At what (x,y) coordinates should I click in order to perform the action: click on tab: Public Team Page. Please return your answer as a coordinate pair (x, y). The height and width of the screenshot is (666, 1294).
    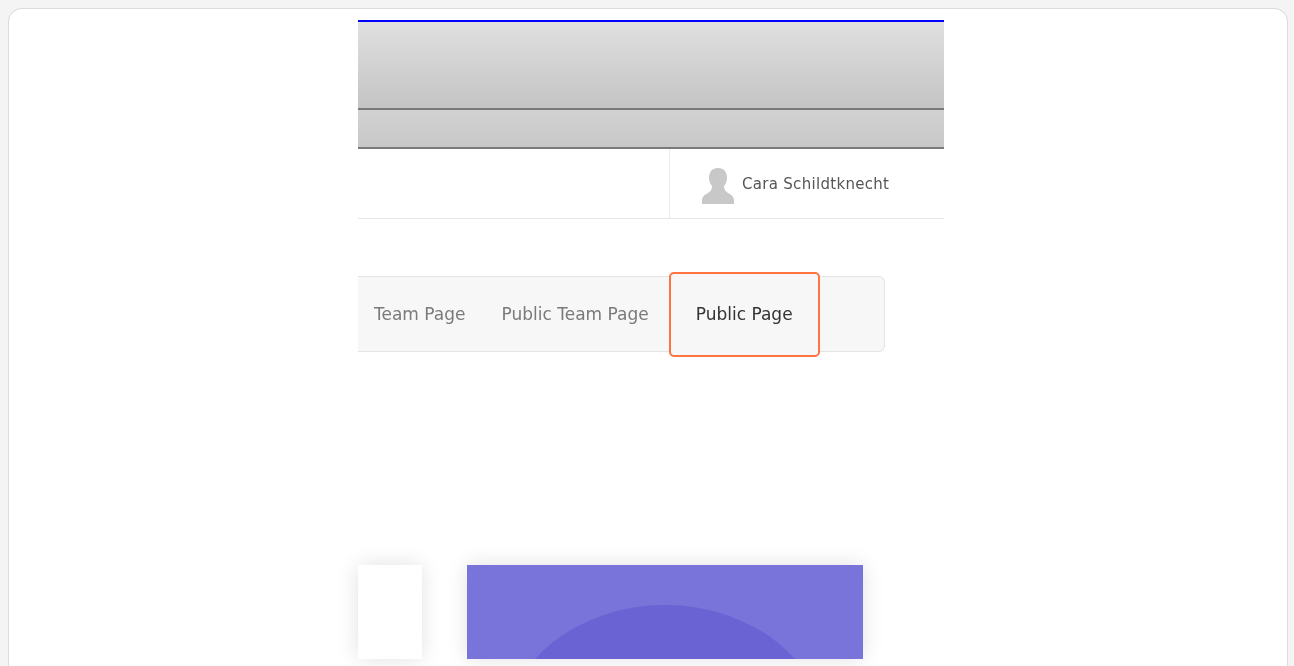
    Looking at the image, I should click on (575, 314).